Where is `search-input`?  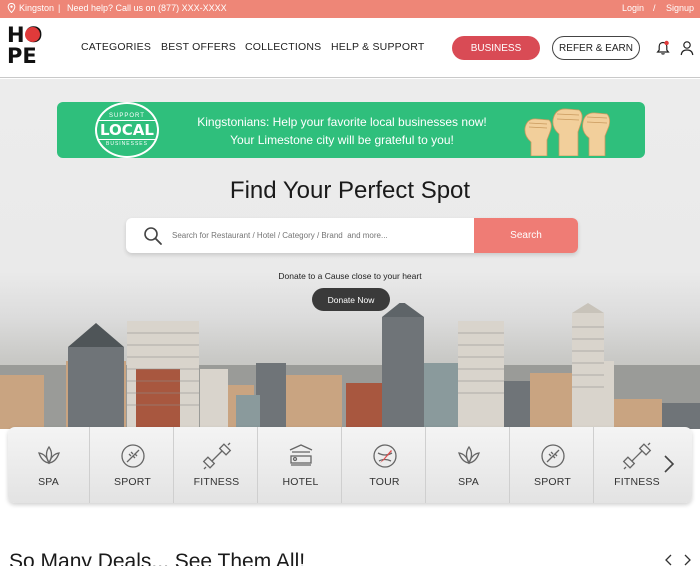 search-input is located at coordinates (317, 235).